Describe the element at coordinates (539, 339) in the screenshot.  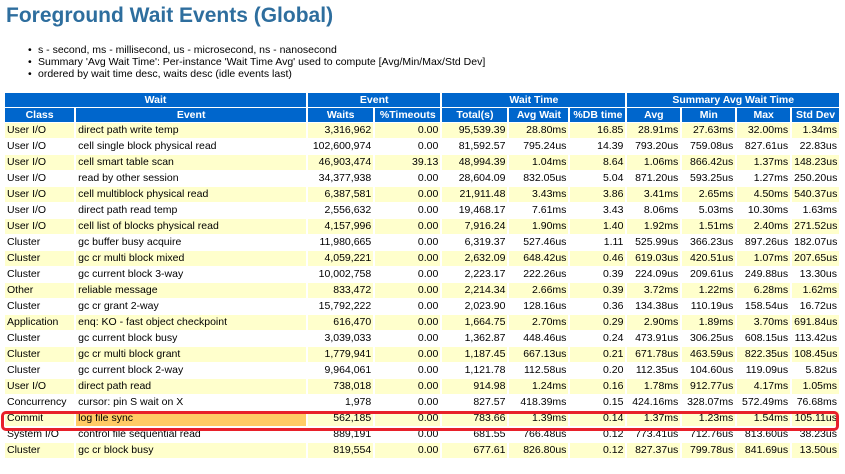
I see `value-cell: 448.46us` at that location.